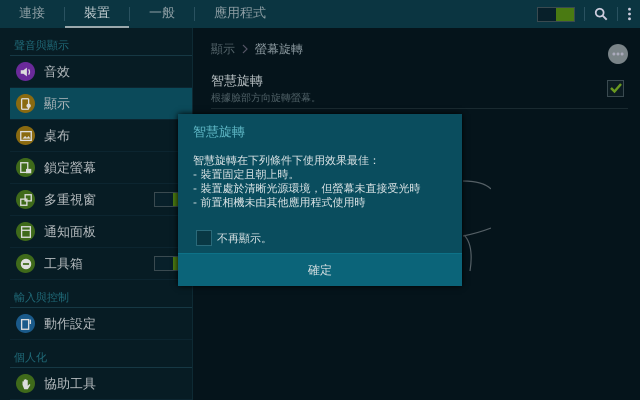  Describe the element at coordinates (101, 324) in the screenshot. I see `sidebar-item: 動作設定` at that location.